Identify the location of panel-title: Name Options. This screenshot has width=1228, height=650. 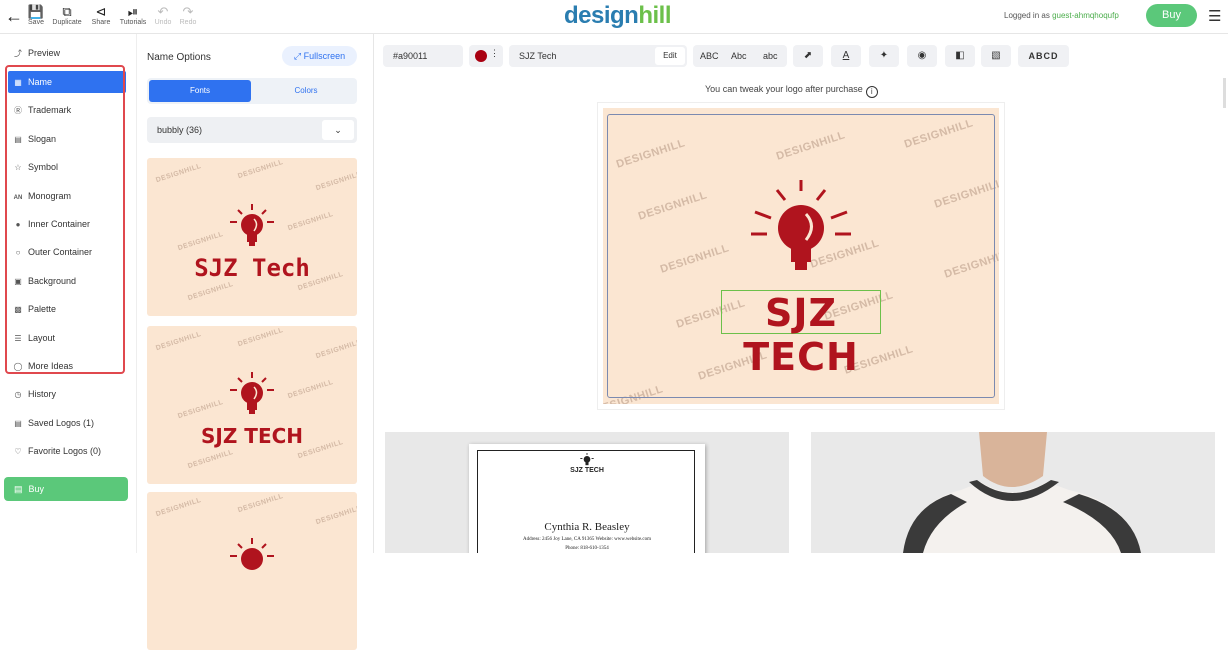
(179, 57).